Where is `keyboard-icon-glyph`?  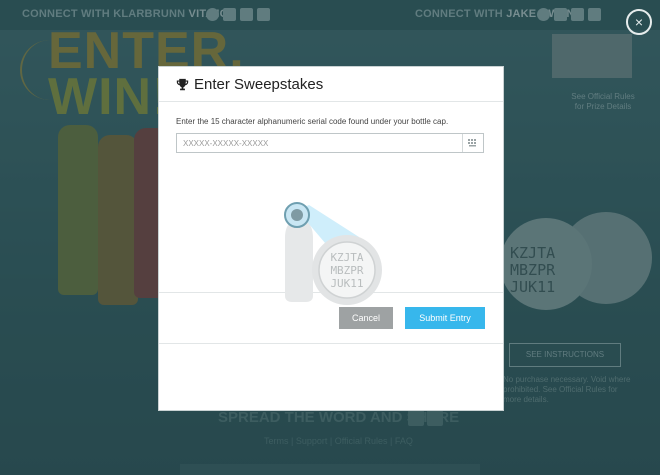
keyboard-icon-glyph is located at coordinates (472, 143).